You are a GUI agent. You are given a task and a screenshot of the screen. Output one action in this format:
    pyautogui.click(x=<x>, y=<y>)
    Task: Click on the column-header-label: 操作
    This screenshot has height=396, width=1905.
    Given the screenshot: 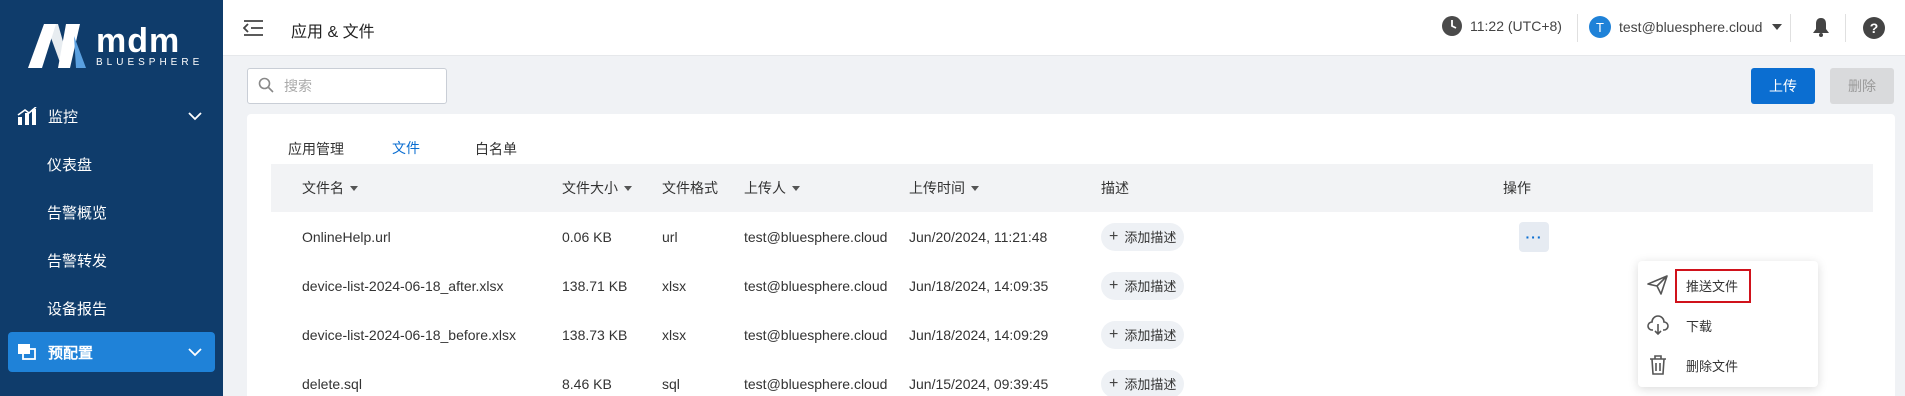 What is the action you would take?
    pyautogui.click(x=1517, y=188)
    